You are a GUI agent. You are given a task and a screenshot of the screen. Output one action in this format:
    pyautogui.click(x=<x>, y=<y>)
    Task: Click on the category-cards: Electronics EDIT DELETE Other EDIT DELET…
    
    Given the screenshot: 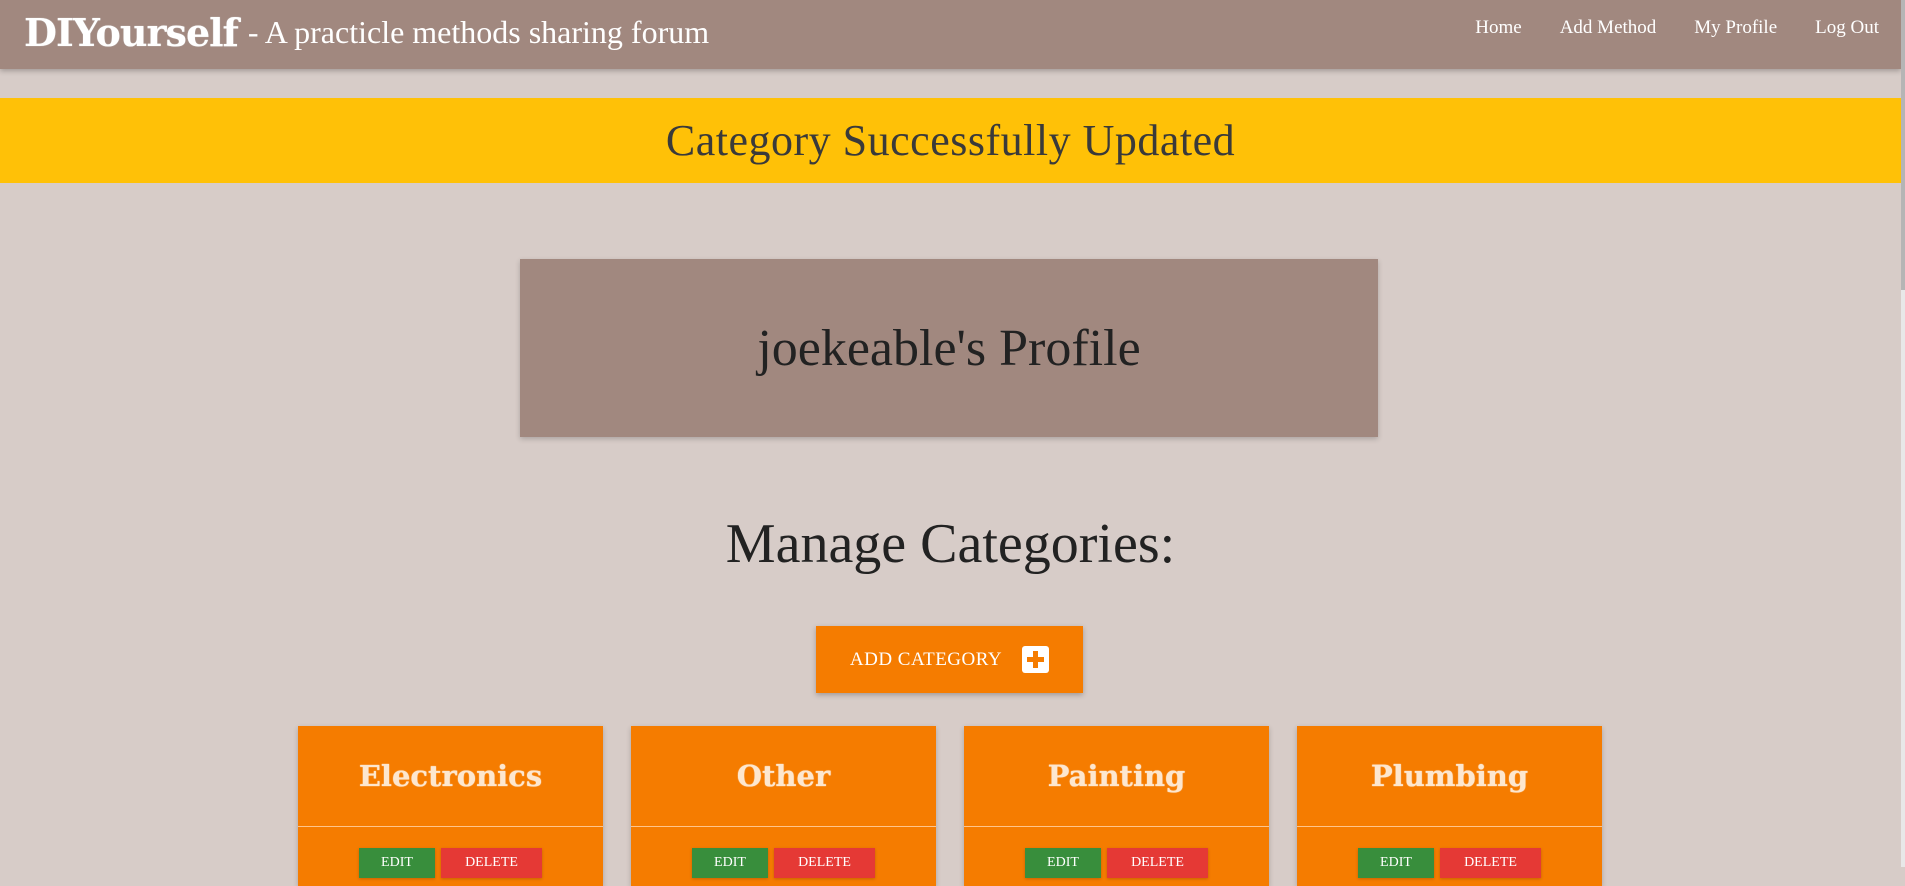 What is the action you would take?
    pyautogui.click(x=950, y=806)
    